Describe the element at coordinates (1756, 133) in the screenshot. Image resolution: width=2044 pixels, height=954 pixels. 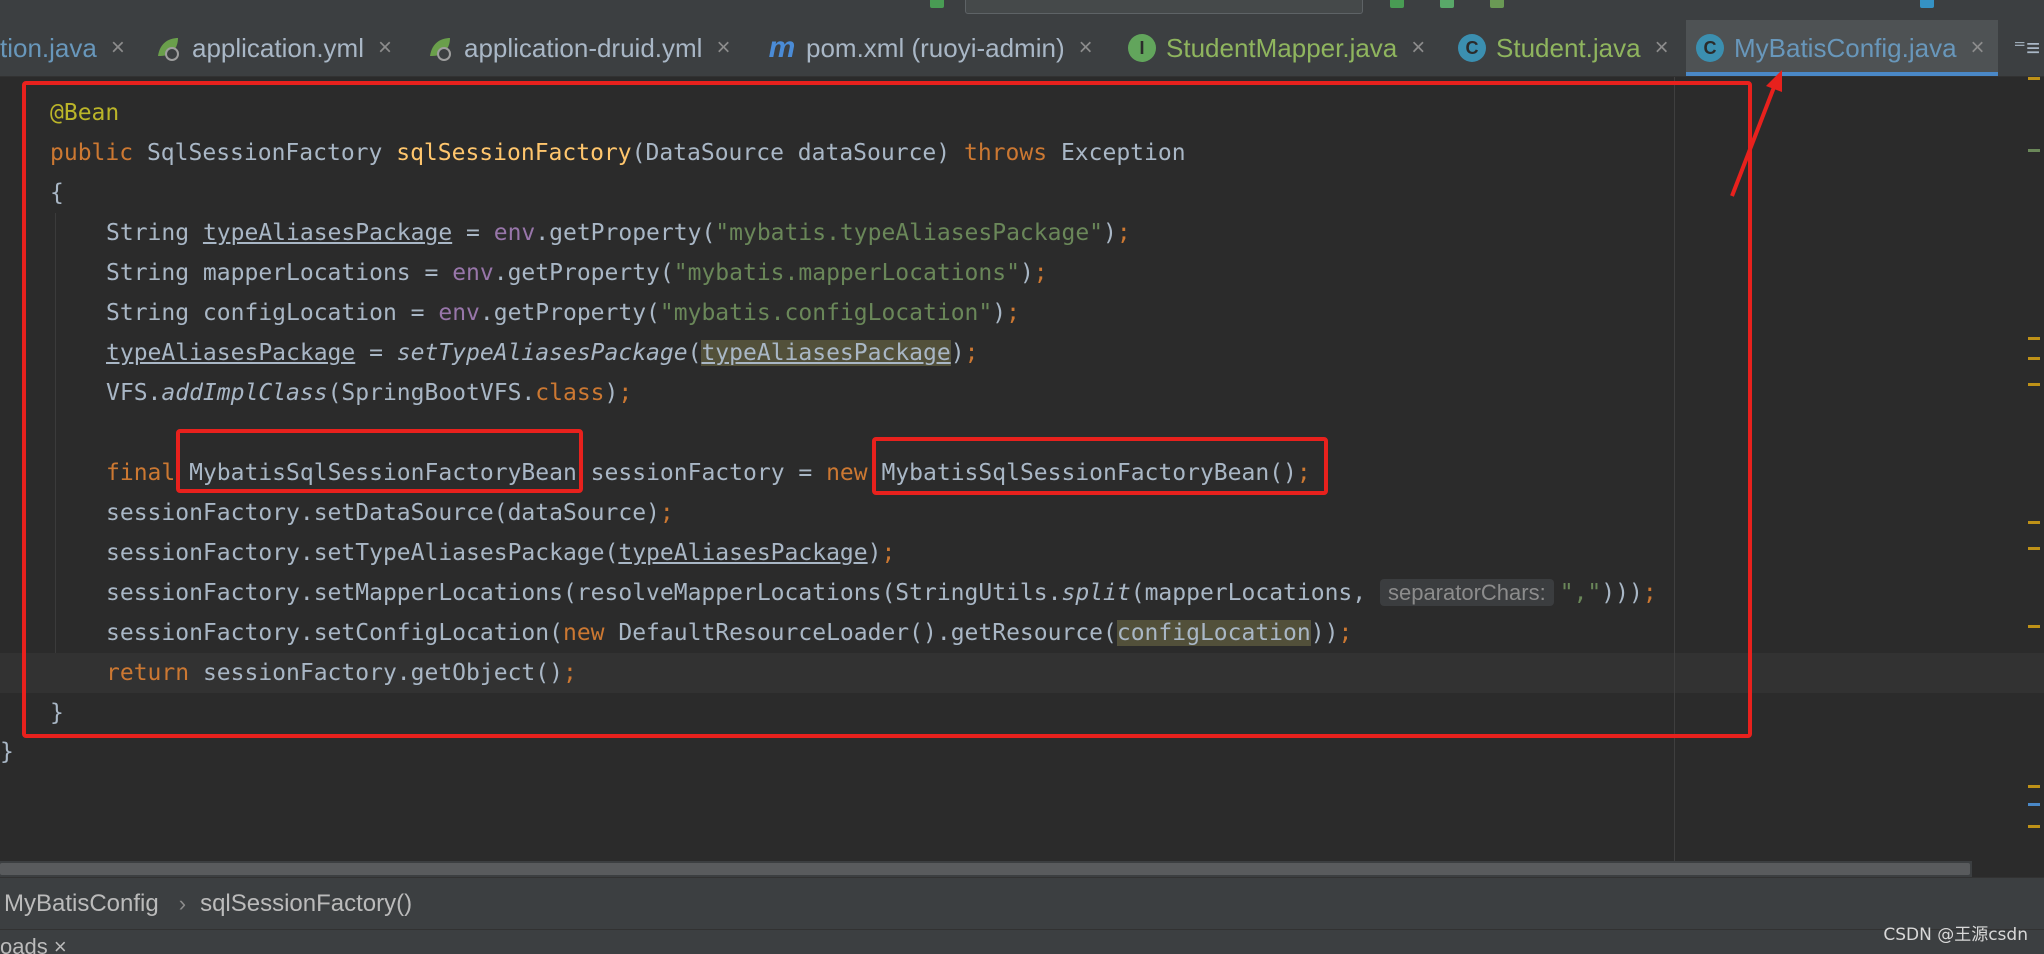
I see `annotation-arrow-icon` at that location.